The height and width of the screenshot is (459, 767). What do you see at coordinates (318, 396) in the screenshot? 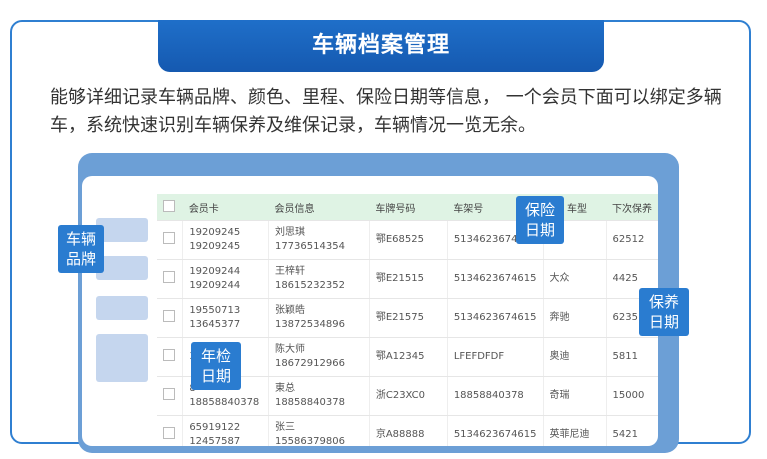
I see `member-info-cell: 東总 18858840378` at bounding box center [318, 396].